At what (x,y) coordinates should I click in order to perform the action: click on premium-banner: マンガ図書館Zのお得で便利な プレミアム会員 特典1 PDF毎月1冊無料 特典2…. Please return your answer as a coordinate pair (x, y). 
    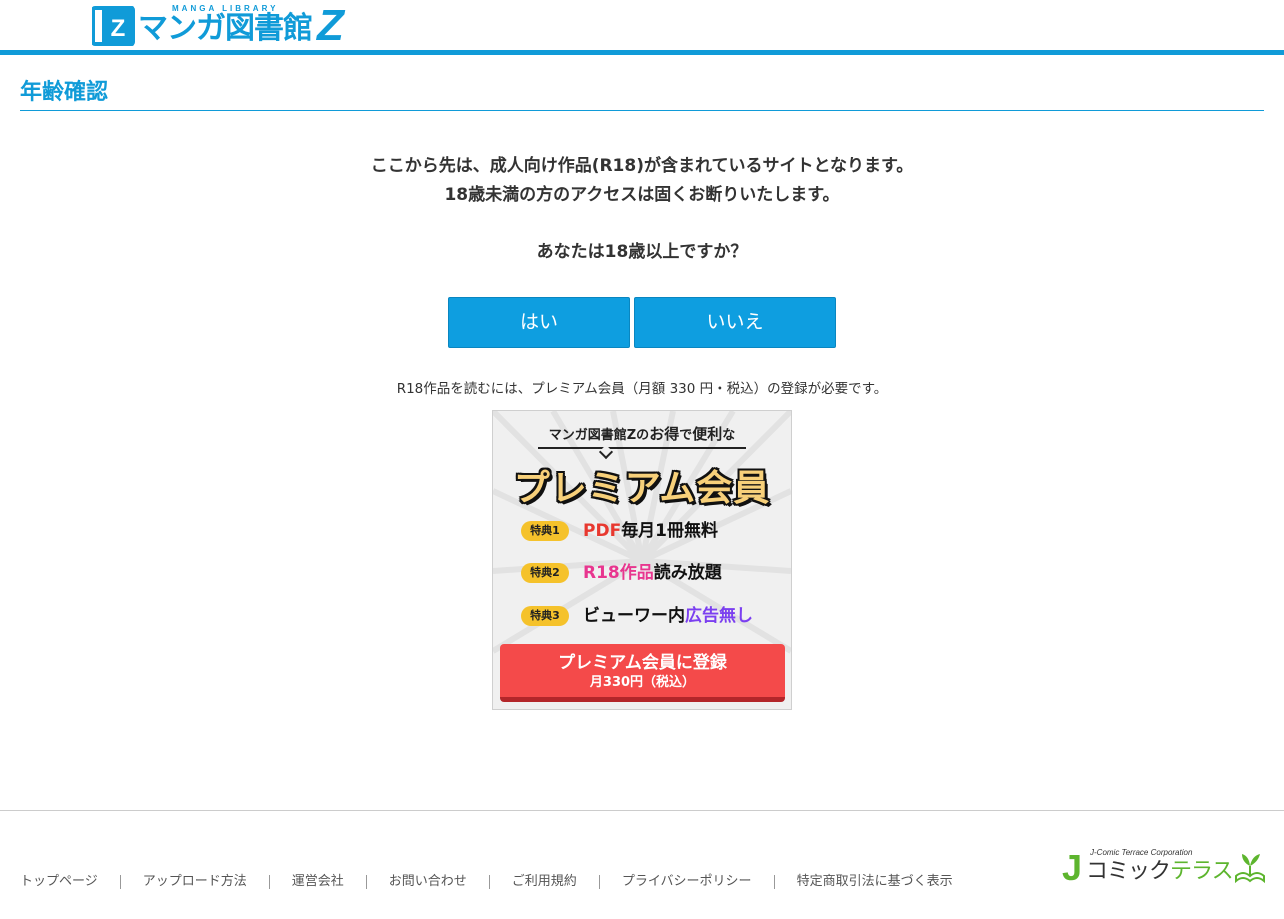
    Looking at the image, I should click on (642, 560).